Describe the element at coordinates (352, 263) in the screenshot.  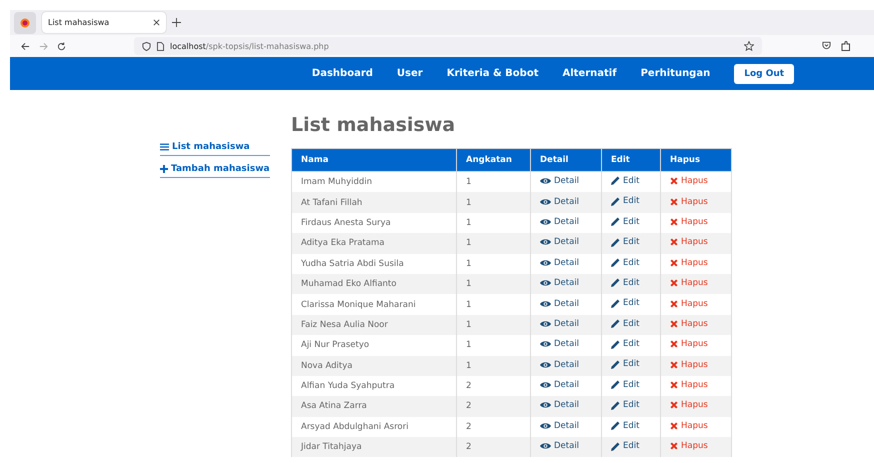
I see `table-cell: Yudha Satria Abdi Susila` at that location.